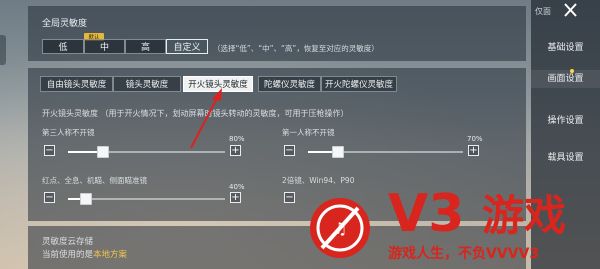  I want to click on watermark-logo-icon: ♫, so click(340, 228).